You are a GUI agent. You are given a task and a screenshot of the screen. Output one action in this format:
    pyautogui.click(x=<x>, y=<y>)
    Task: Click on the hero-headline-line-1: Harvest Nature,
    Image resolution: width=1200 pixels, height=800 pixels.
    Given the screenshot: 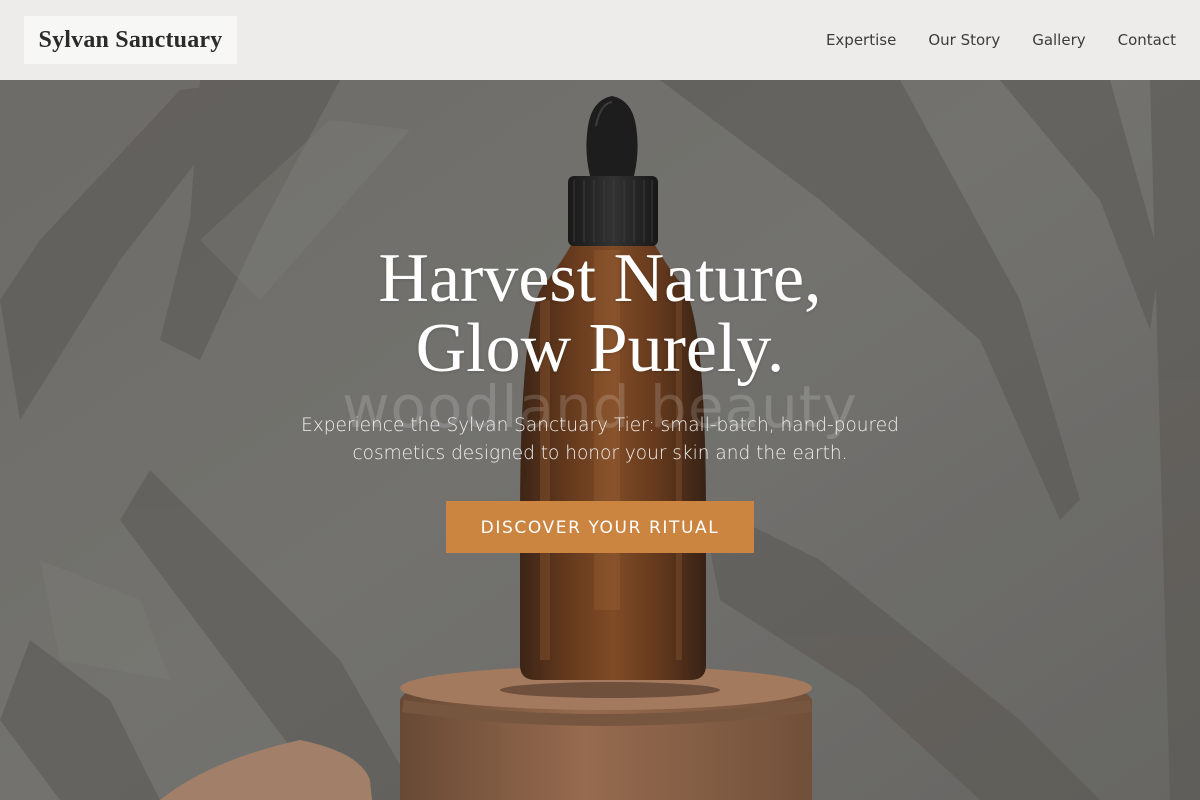 What is the action you would take?
    pyautogui.click(x=600, y=278)
    